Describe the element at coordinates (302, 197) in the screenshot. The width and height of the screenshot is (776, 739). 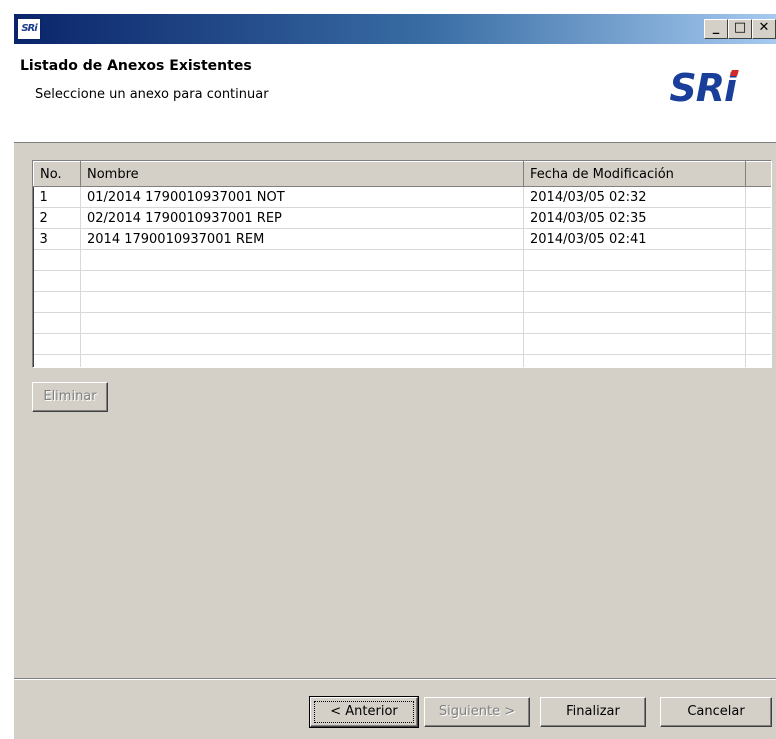
I see `cell-nombre: 01/2014 1790010937001 NOT` at that location.